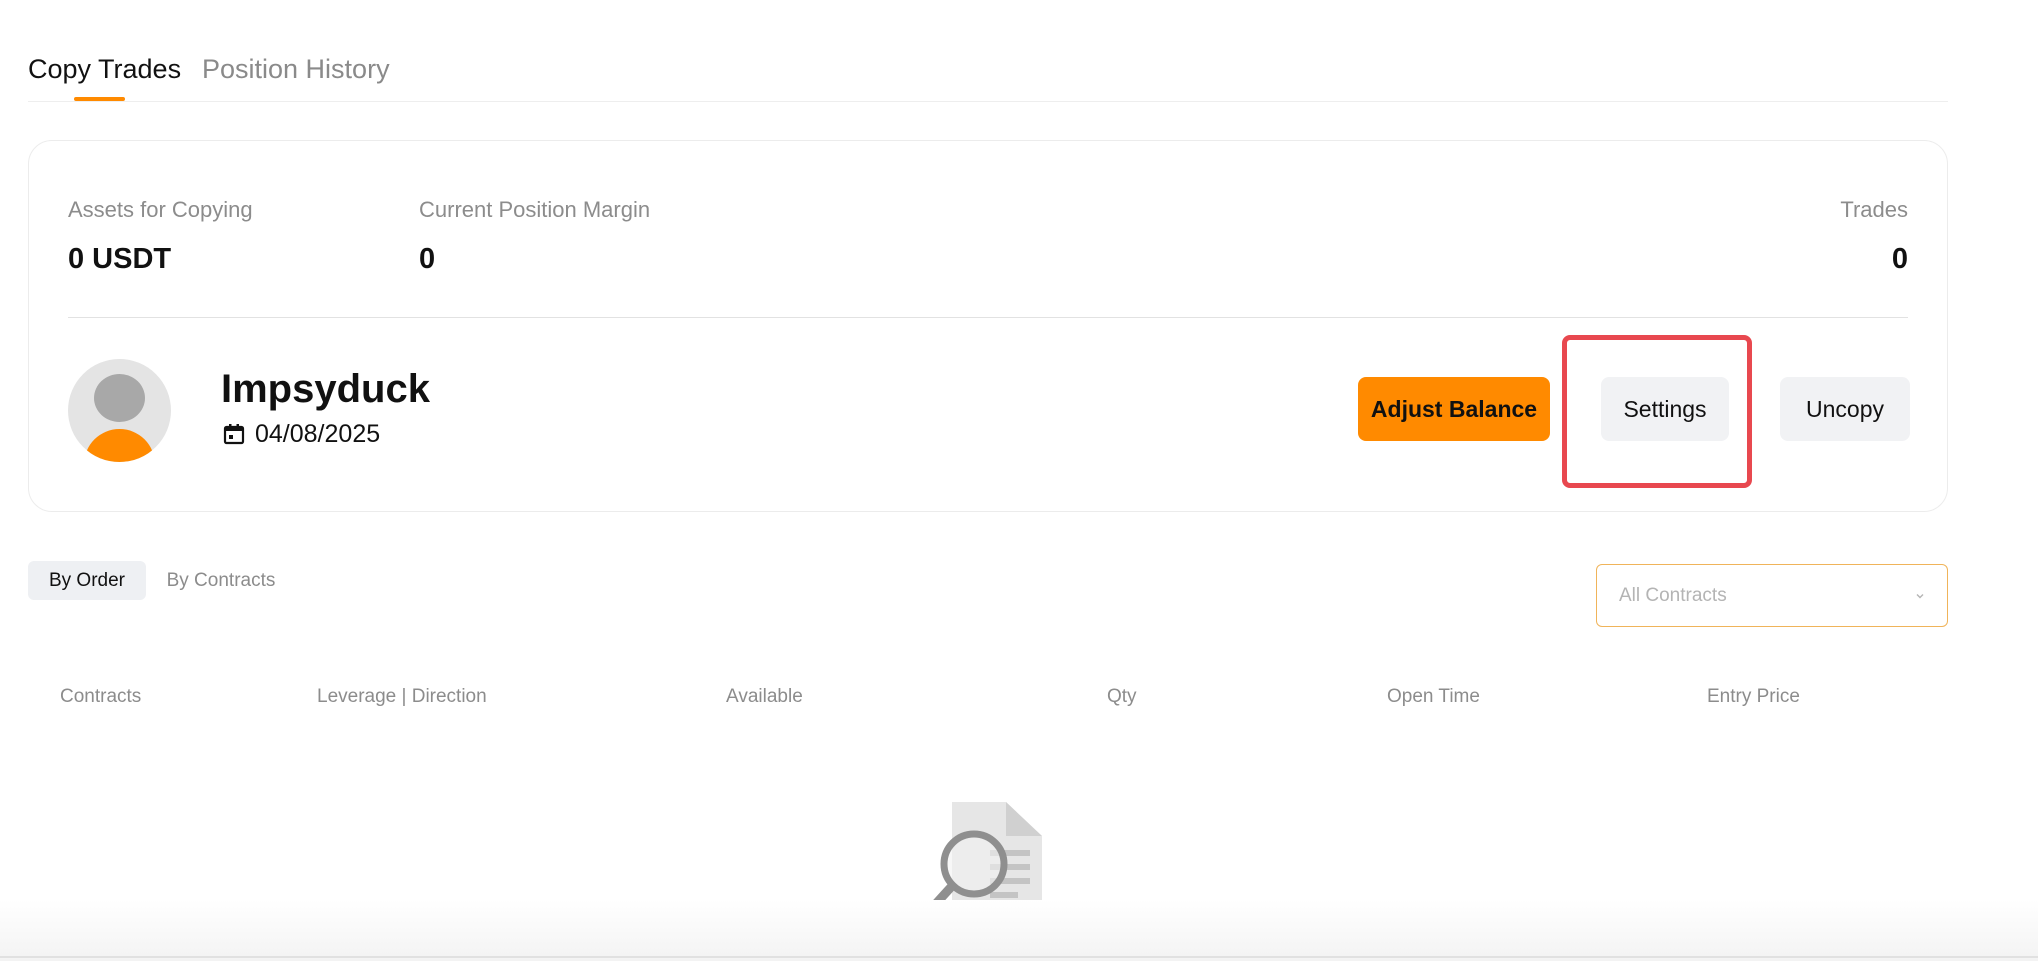  I want to click on trader-name: Impsyduck, so click(325, 389).